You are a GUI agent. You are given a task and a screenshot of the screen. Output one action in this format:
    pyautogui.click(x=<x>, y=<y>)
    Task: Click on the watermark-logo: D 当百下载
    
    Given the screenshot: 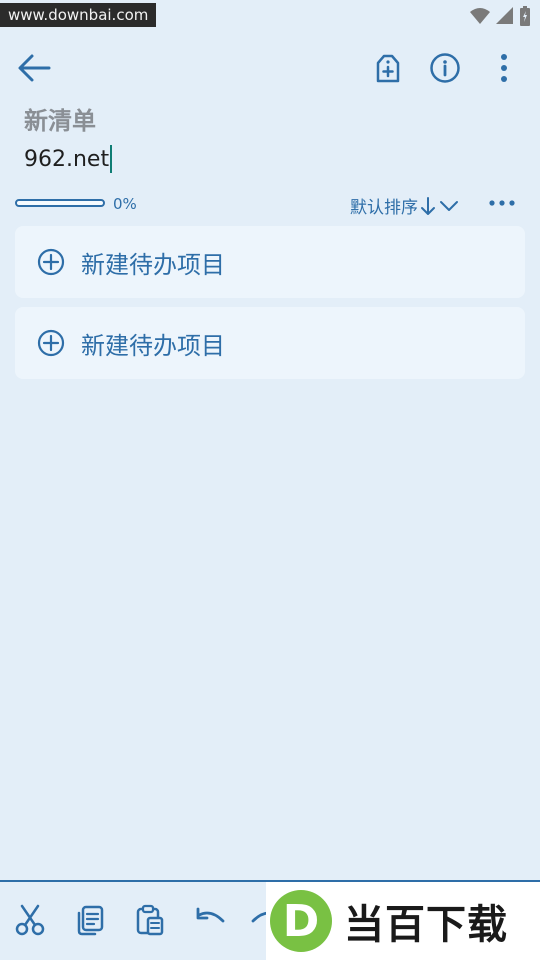 What is the action you would take?
    pyautogui.click(x=403, y=921)
    